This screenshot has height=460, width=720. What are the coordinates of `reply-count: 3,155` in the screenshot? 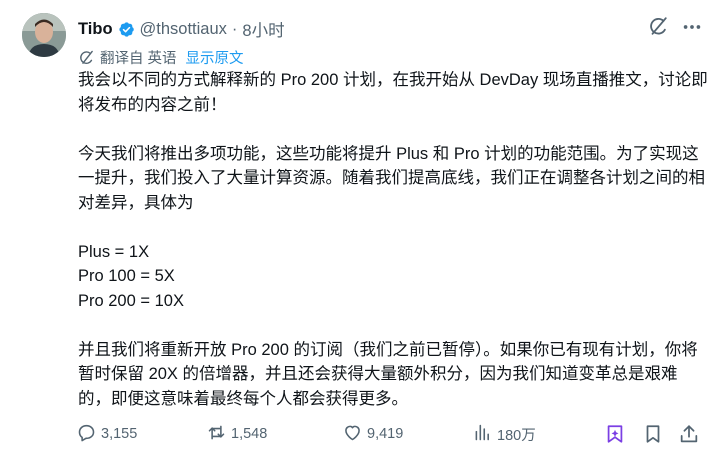 It's located at (119, 434).